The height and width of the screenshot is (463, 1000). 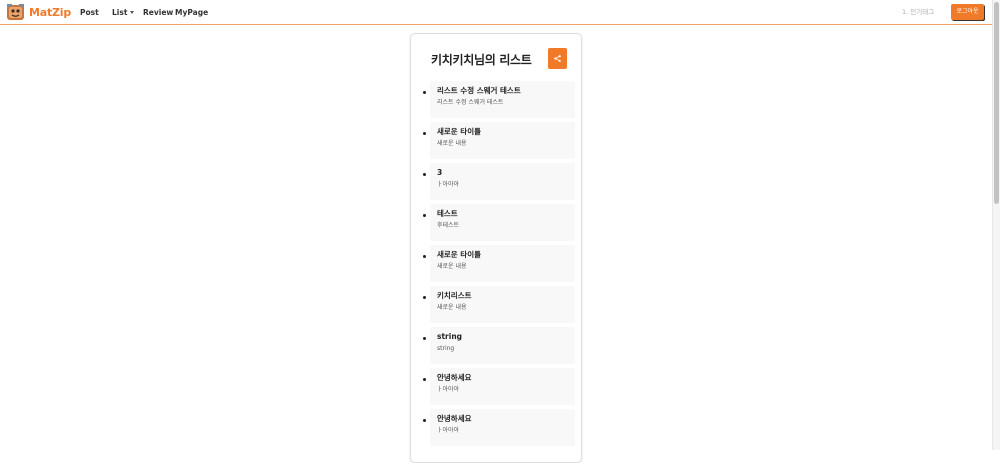 What do you see at coordinates (479, 90) in the screenshot?
I see `list-item-title: 리스트 수정 스웨거 테스트` at bounding box center [479, 90].